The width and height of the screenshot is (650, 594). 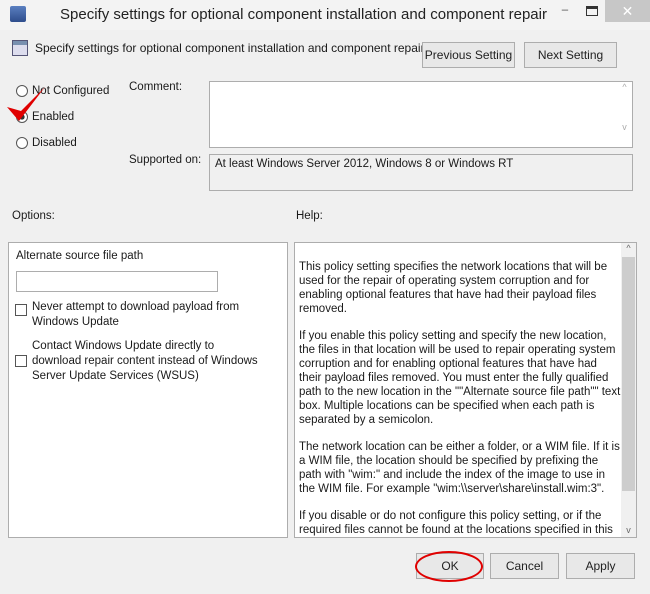 What do you see at coordinates (156, 87) in the screenshot?
I see `comment-label: Comment:` at bounding box center [156, 87].